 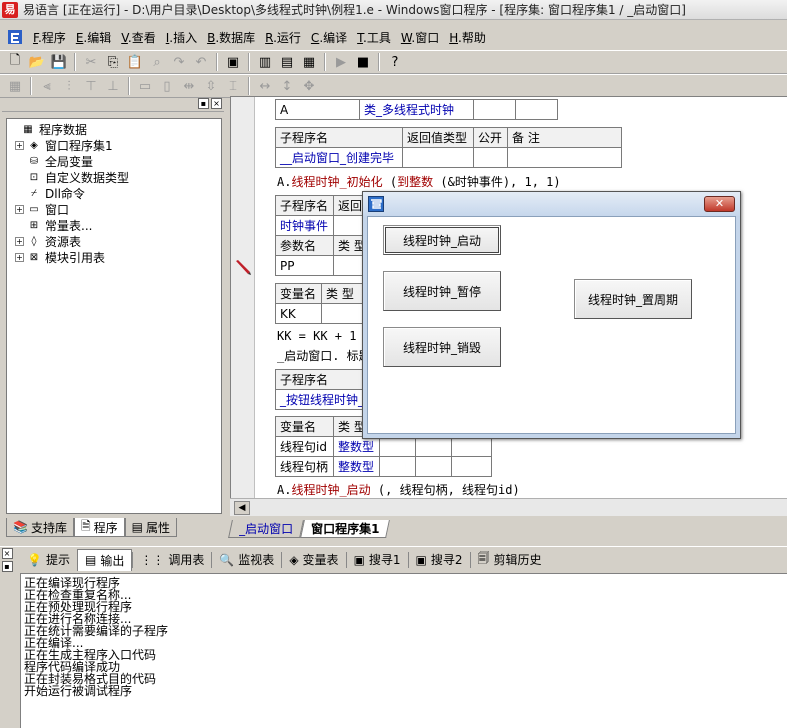 I want to click on layout-3-icon: ▦, so click(x=309, y=62).